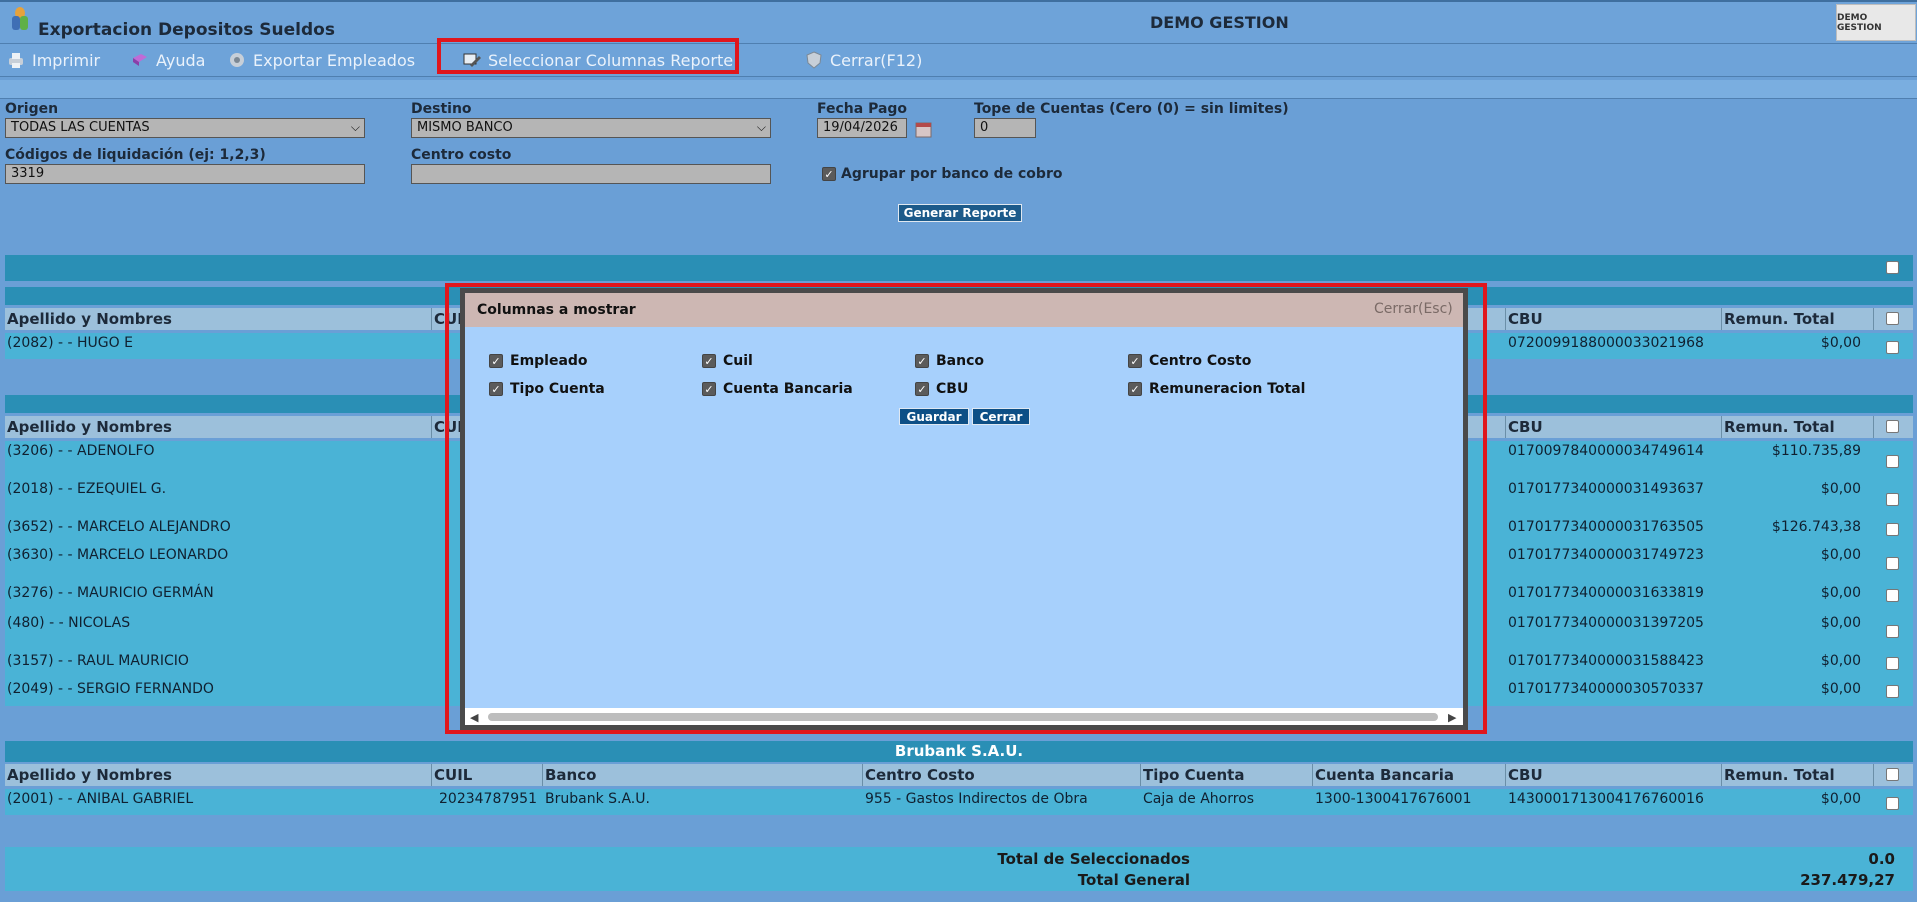 This screenshot has width=1917, height=902. Describe the element at coordinates (924, 129) in the screenshot. I see `calendar-icon` at that location.